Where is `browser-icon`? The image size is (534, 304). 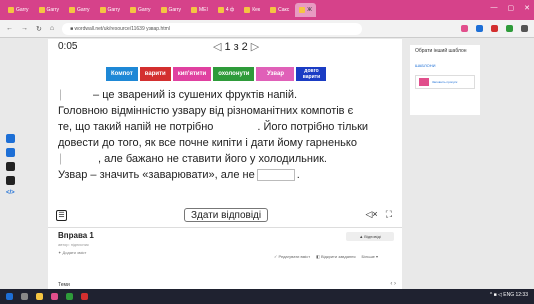
browser-icon is located at coordinates (54, 296).